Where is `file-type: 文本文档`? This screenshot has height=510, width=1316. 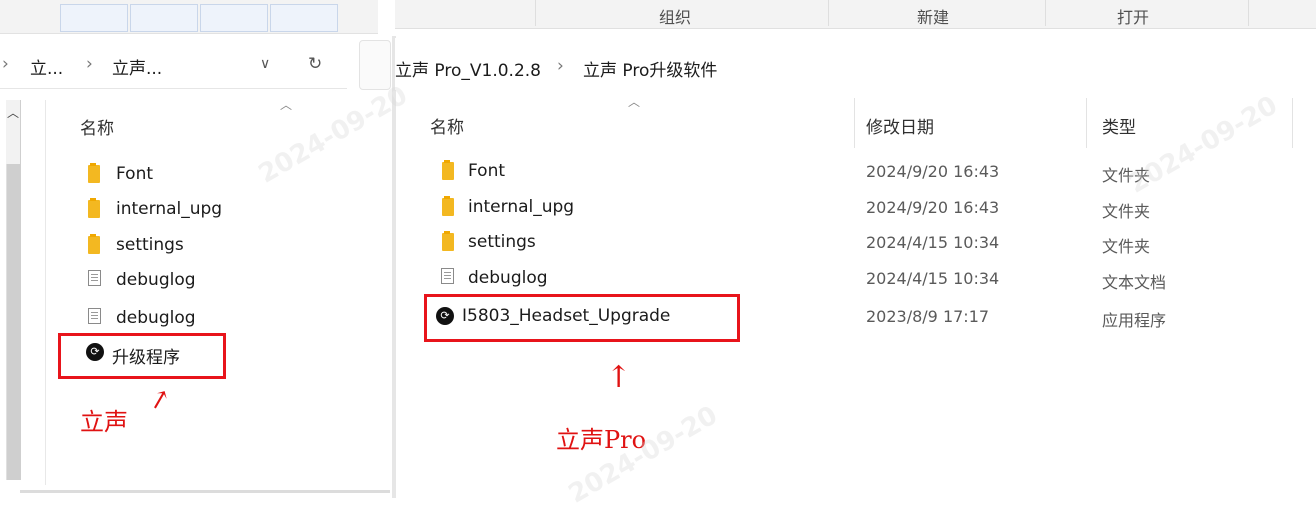 file-type: 文本文档 is located at coordinates (1134, 282).